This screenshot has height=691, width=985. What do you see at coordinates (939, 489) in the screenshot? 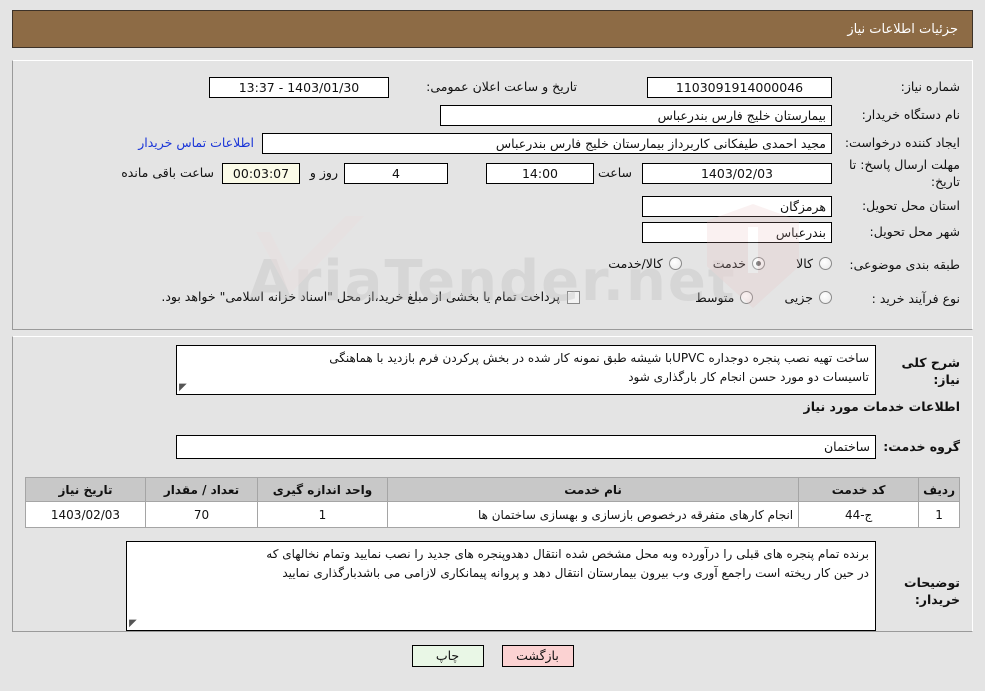
I see `th-row-no: ردیف` at bounding box center [939, 489].